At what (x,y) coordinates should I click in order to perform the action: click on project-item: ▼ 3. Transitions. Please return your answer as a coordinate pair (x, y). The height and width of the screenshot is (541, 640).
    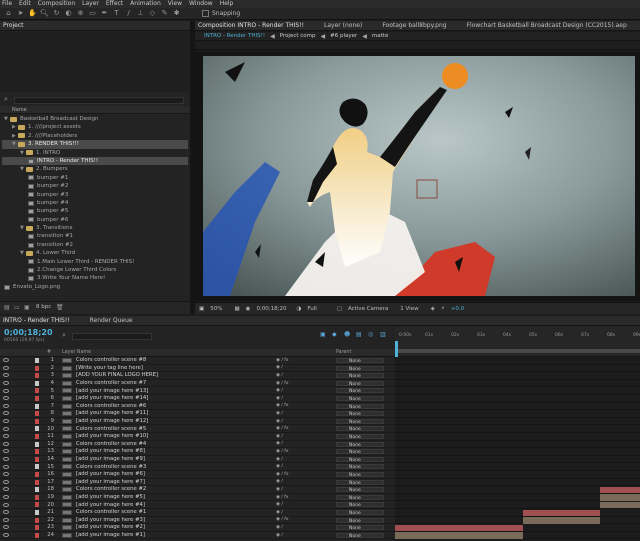
    Looking at the image, I should click on (95, 228).